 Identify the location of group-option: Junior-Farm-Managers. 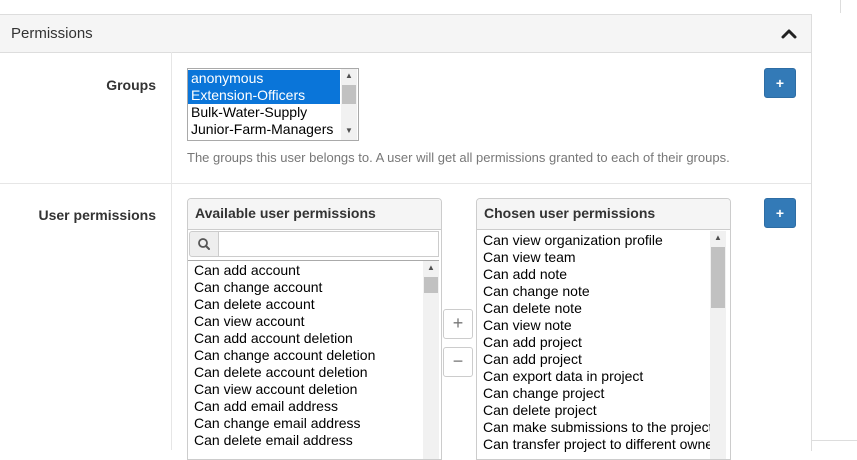
(264, 129).